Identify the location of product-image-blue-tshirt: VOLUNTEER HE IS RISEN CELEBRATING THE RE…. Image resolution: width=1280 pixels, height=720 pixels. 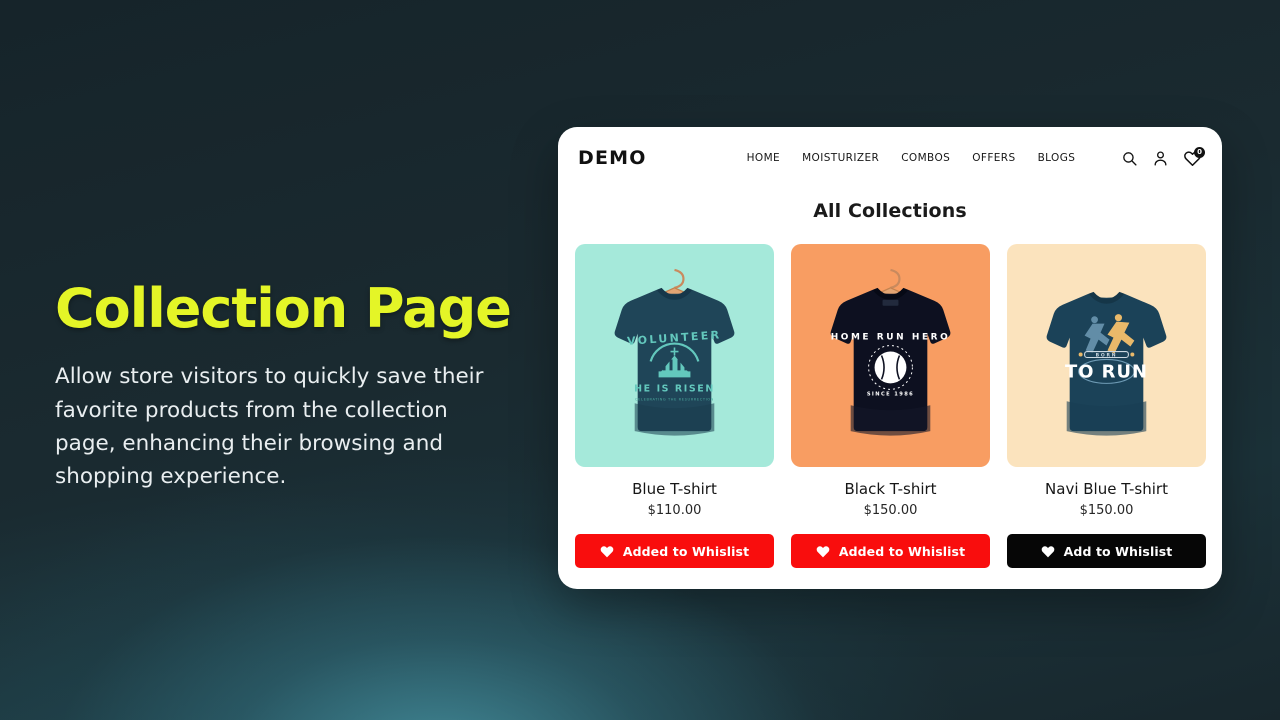
(674, 355).